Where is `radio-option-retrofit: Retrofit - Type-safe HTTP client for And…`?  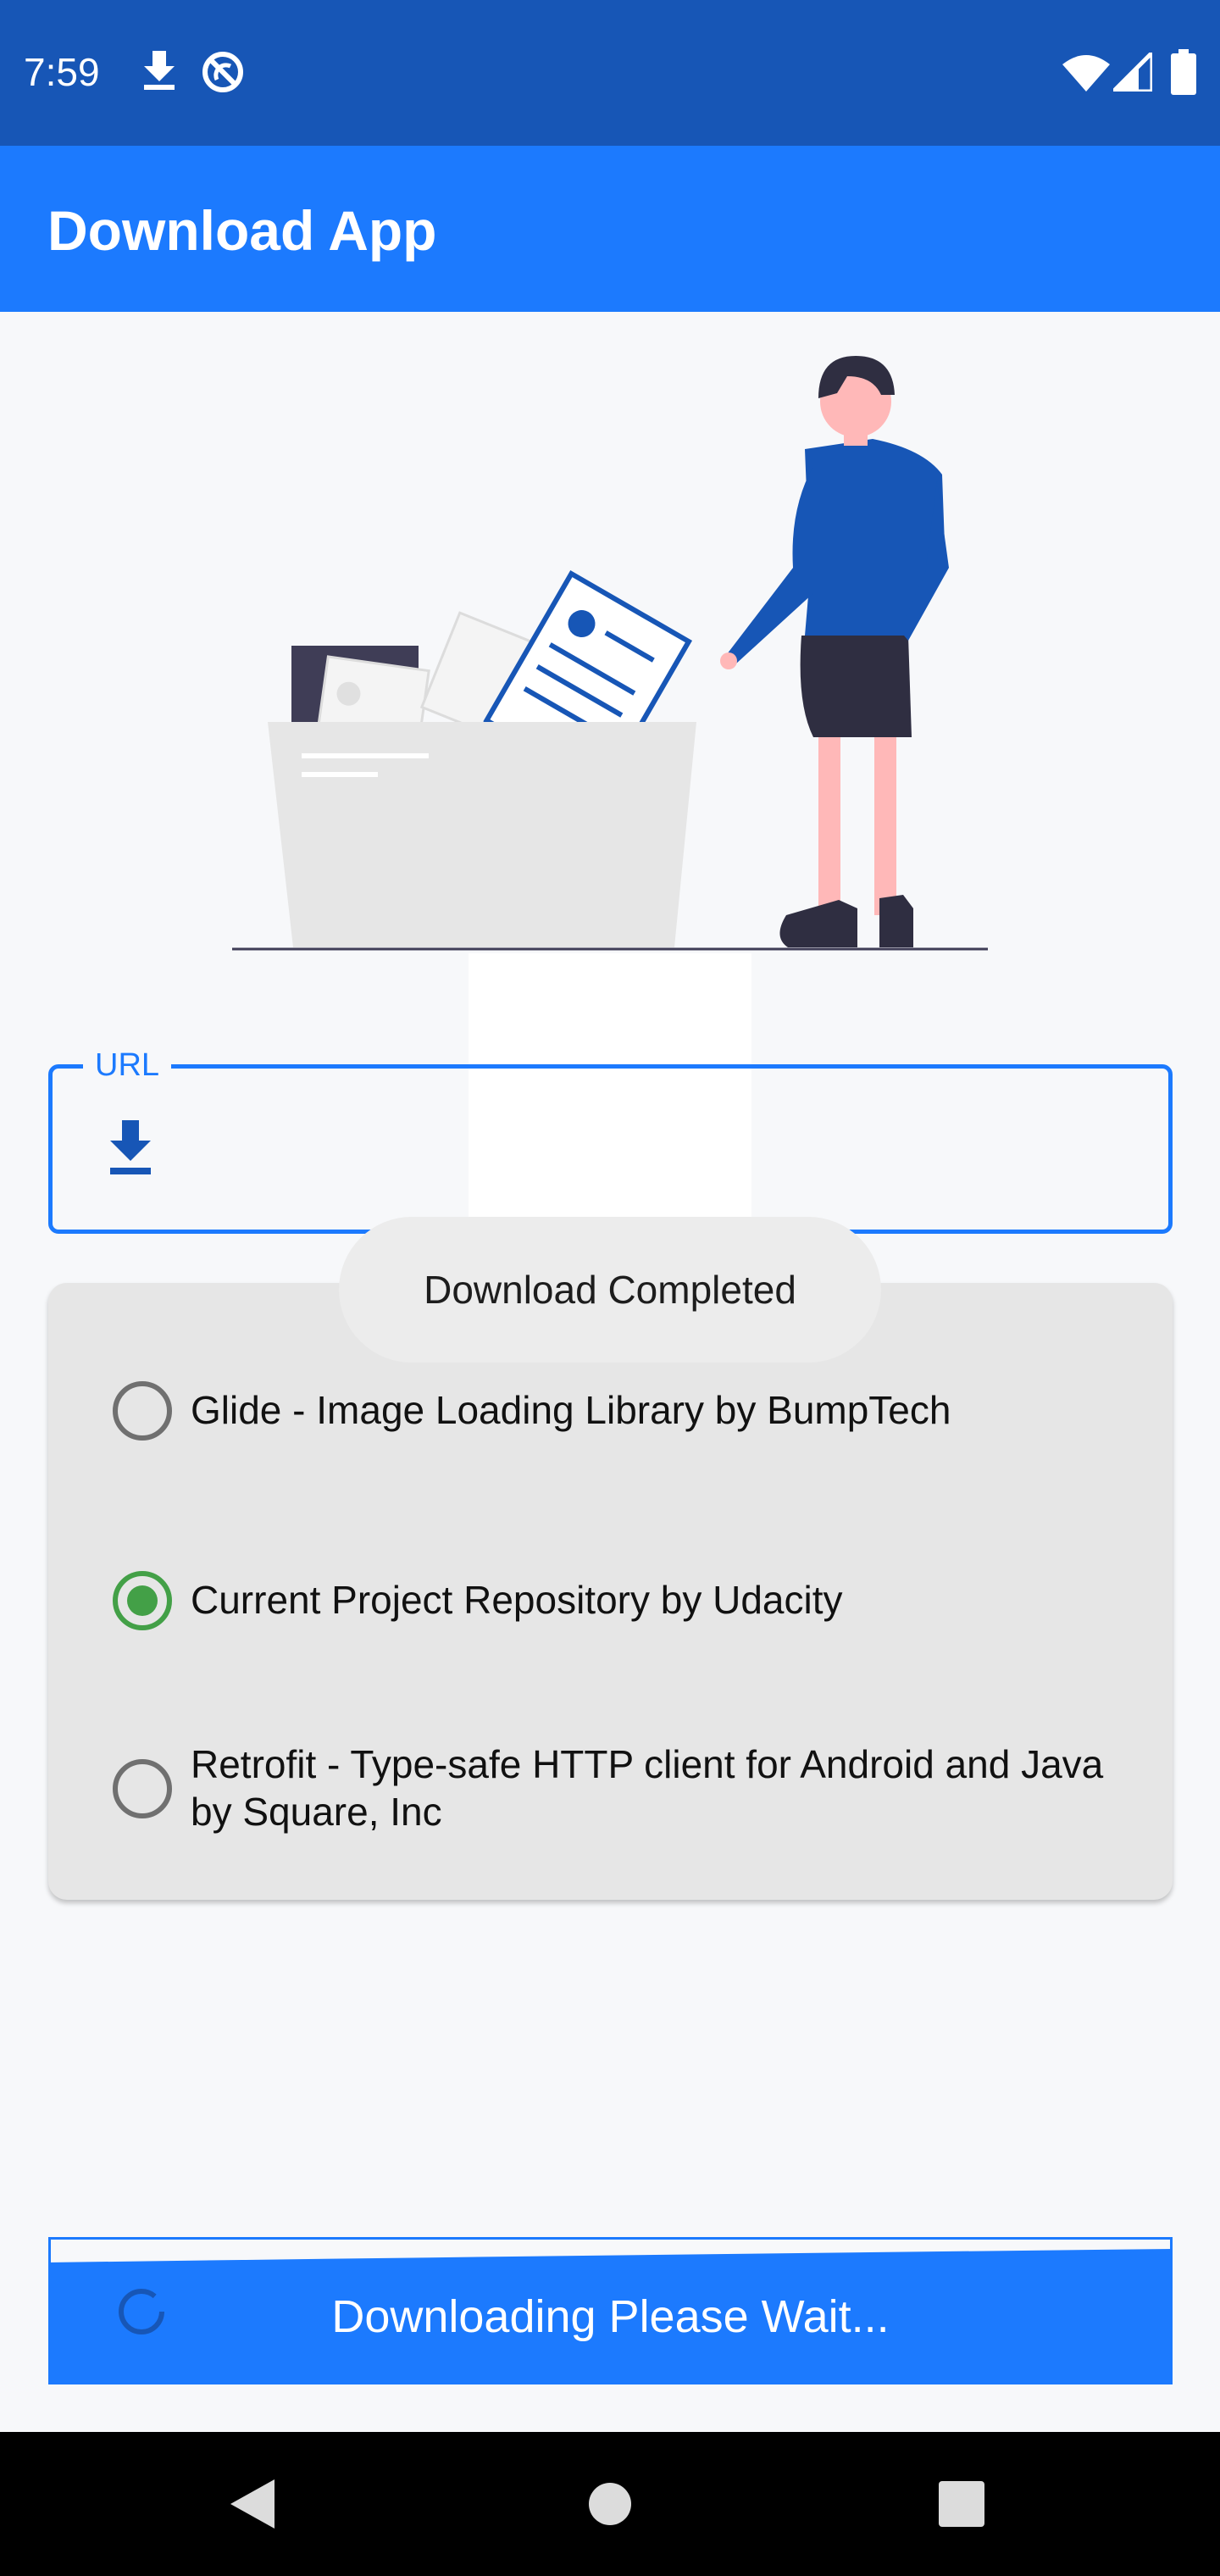 radio-option-retrofit: Retrofit - Type-safe HTTP client for And… is located at coordinates (610, 1786).